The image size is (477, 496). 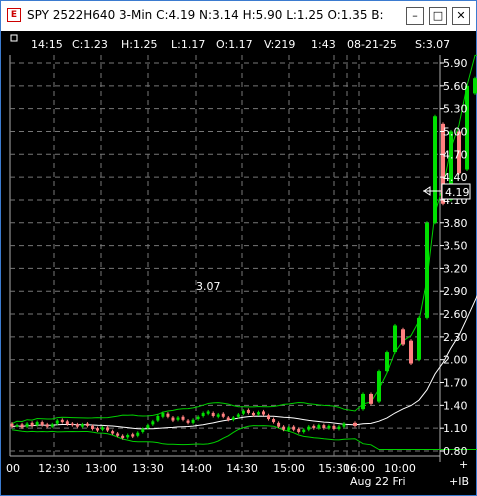 What do you see at coordinates (47, 44) in the screenshot?
I see `info-time: 14:15` at bounding box center [47, 44].